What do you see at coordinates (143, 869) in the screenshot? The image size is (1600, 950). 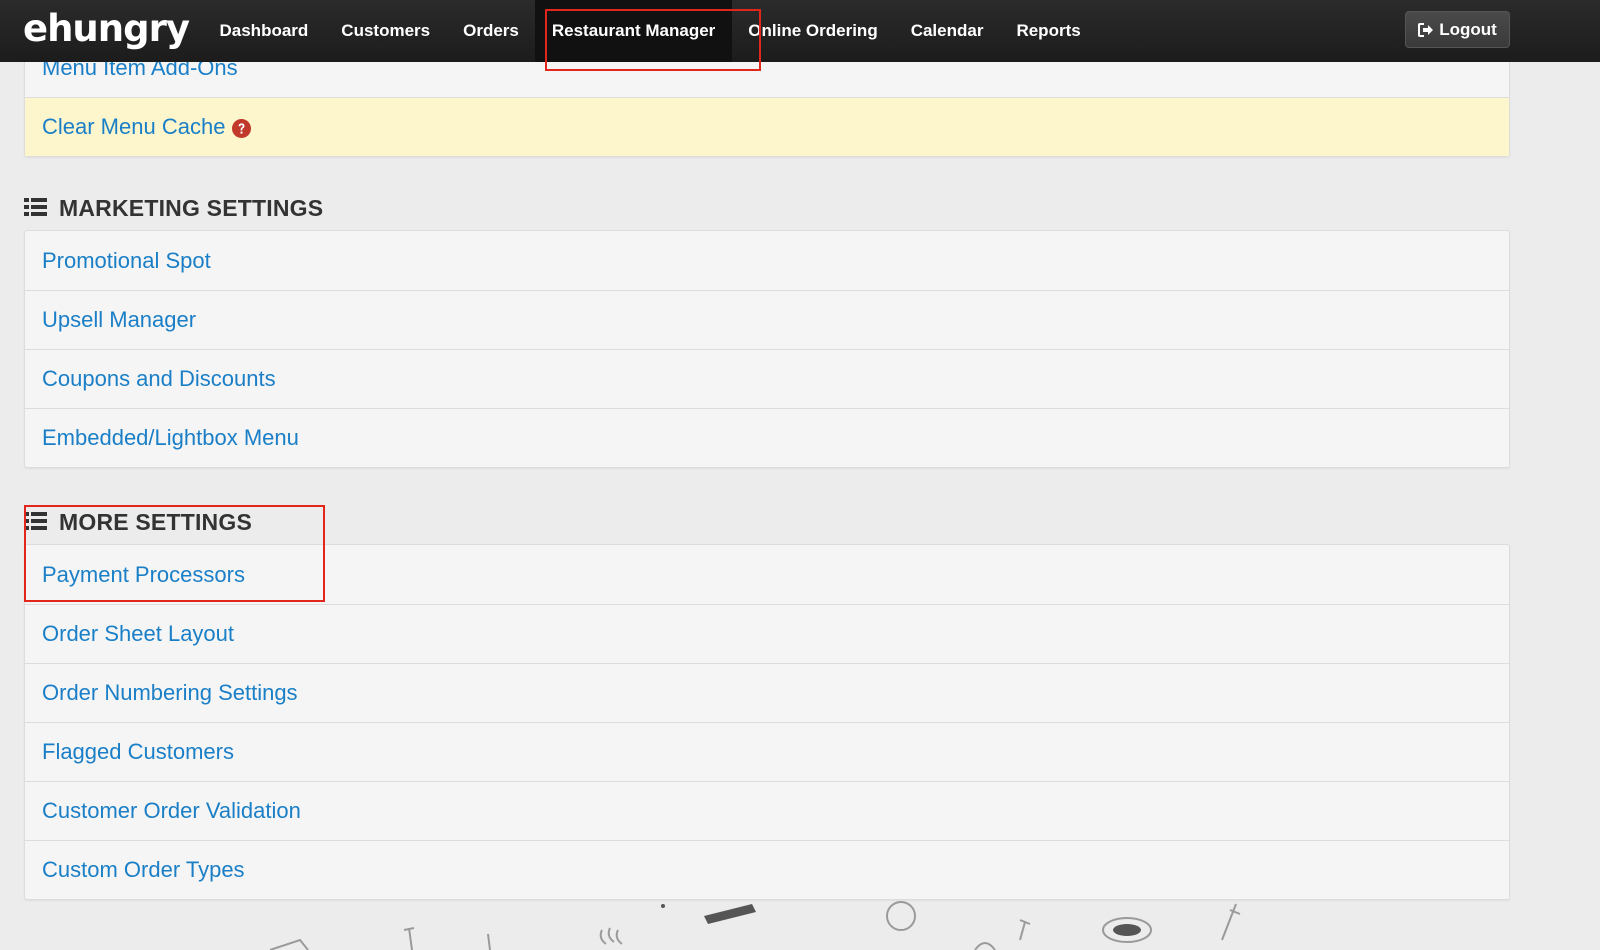 I see `custom-order-types-label: Custom Order Types` at bounding box center [143, 869].